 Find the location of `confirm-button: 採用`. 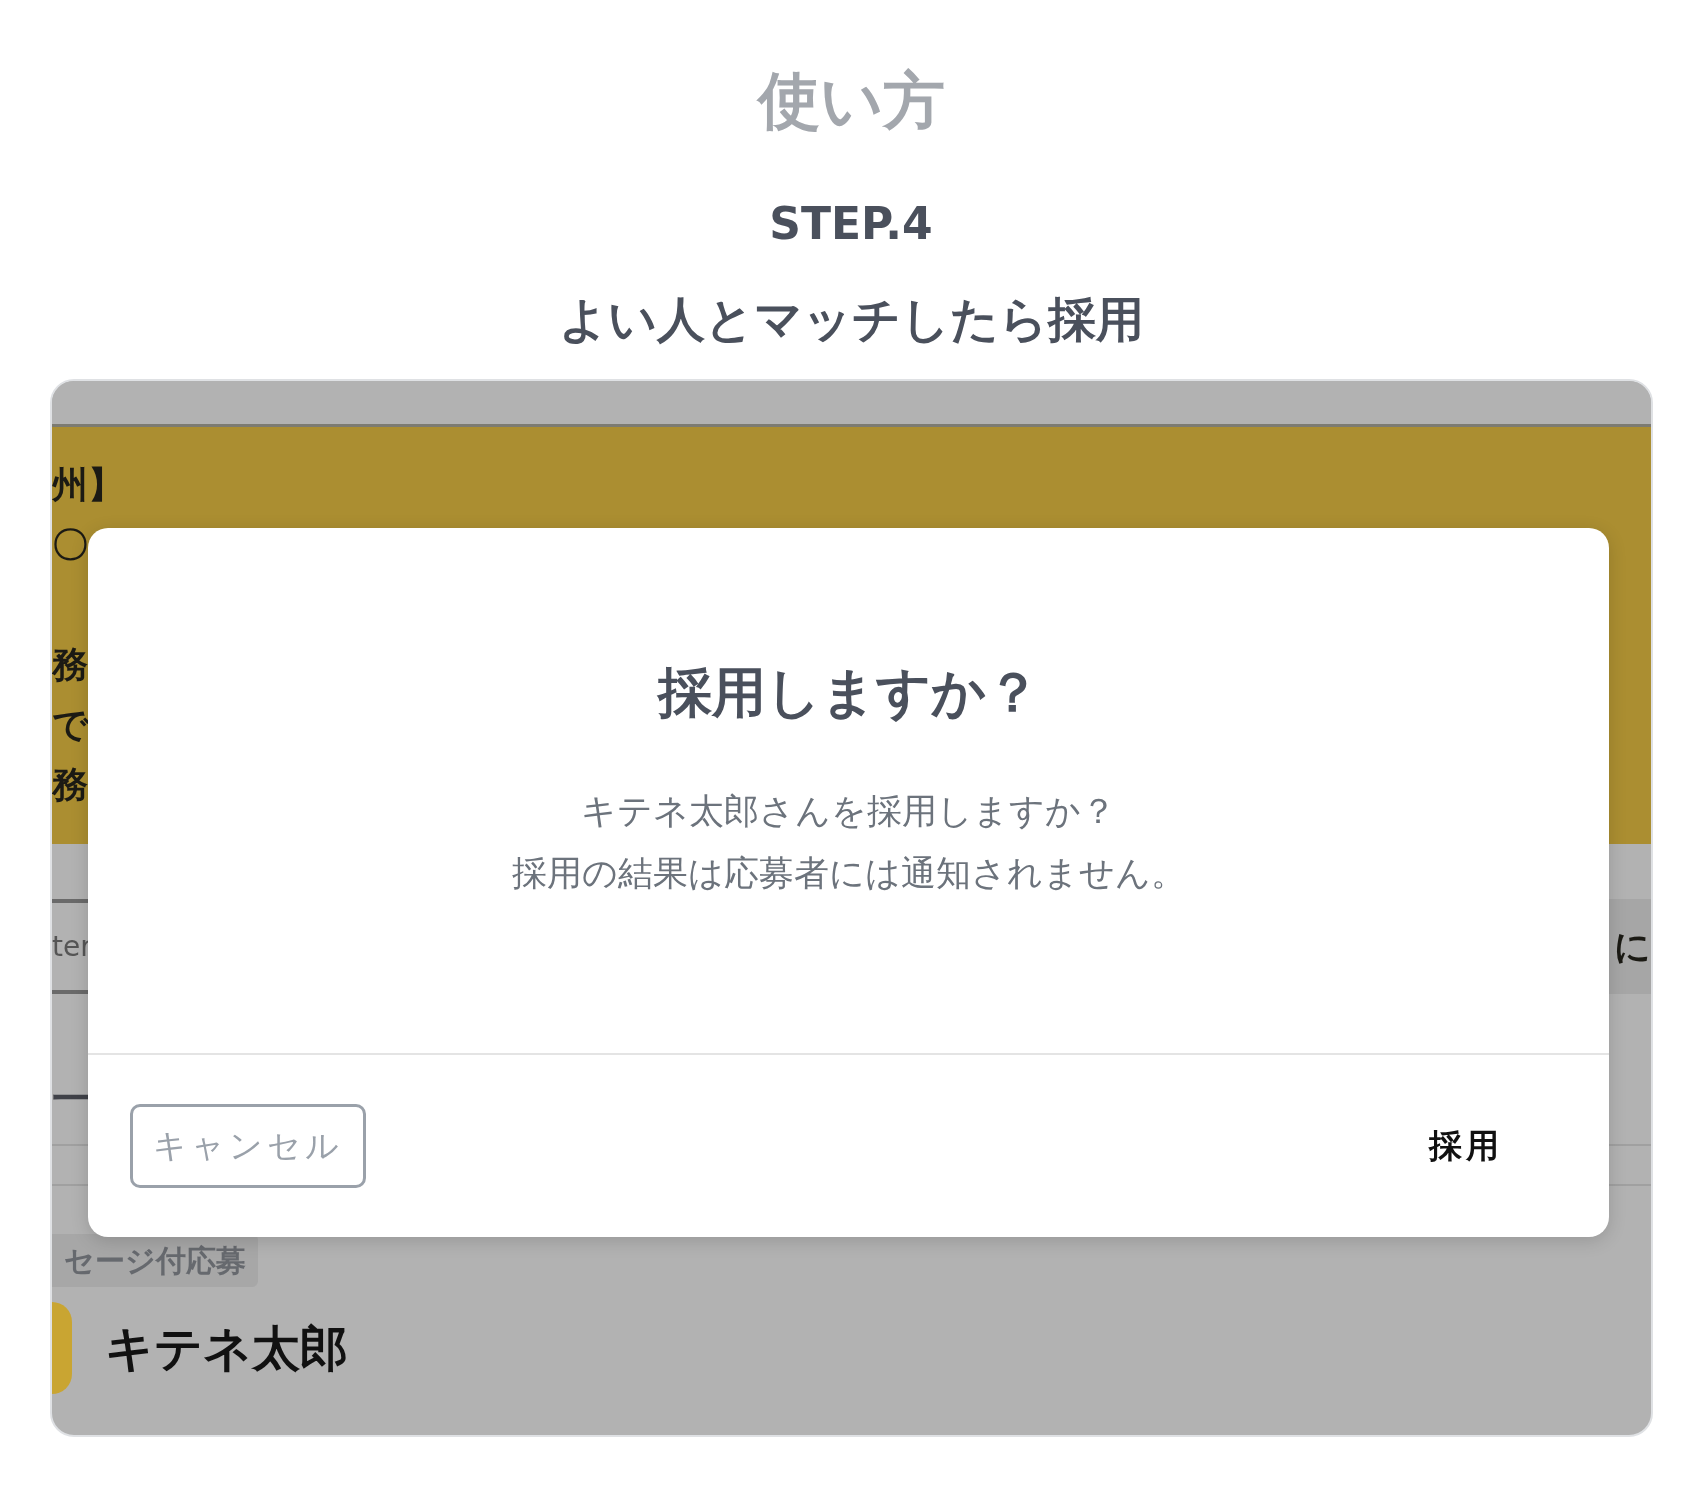

confirm-button: 採用 is located at coordinates (1466, 1146).